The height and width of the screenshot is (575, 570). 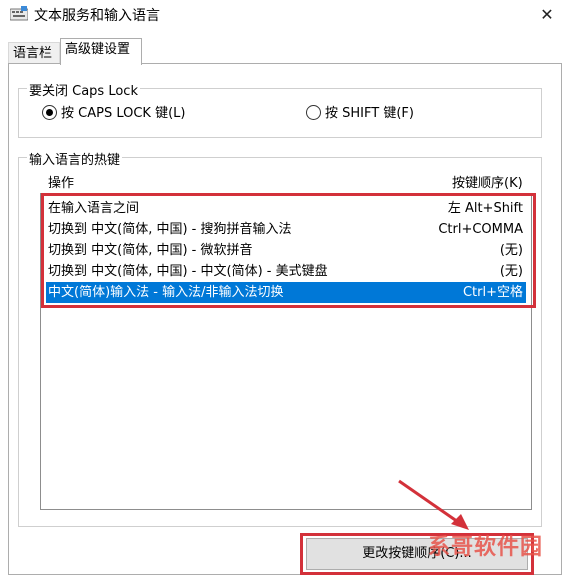 I want to click on radio-shift: 按 SHIFT 键(F), so click(x=360, y=114).